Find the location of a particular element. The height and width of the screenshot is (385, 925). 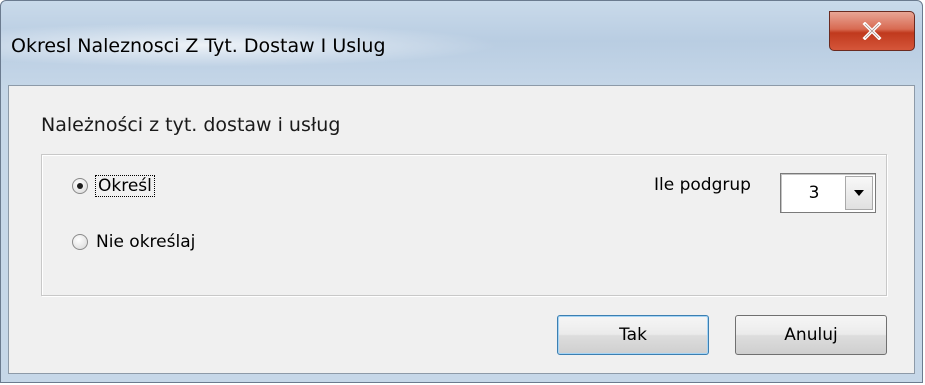

close-button is located at coordinates (872, 31).